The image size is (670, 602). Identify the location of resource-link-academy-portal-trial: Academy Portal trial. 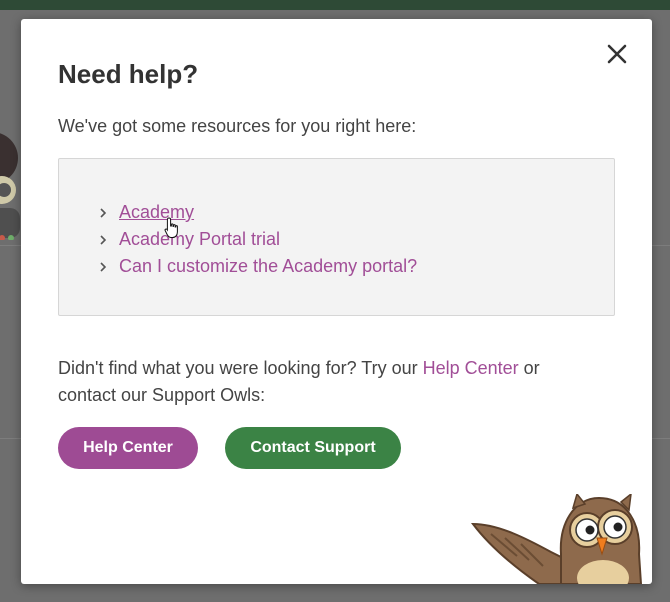
(199, 239).